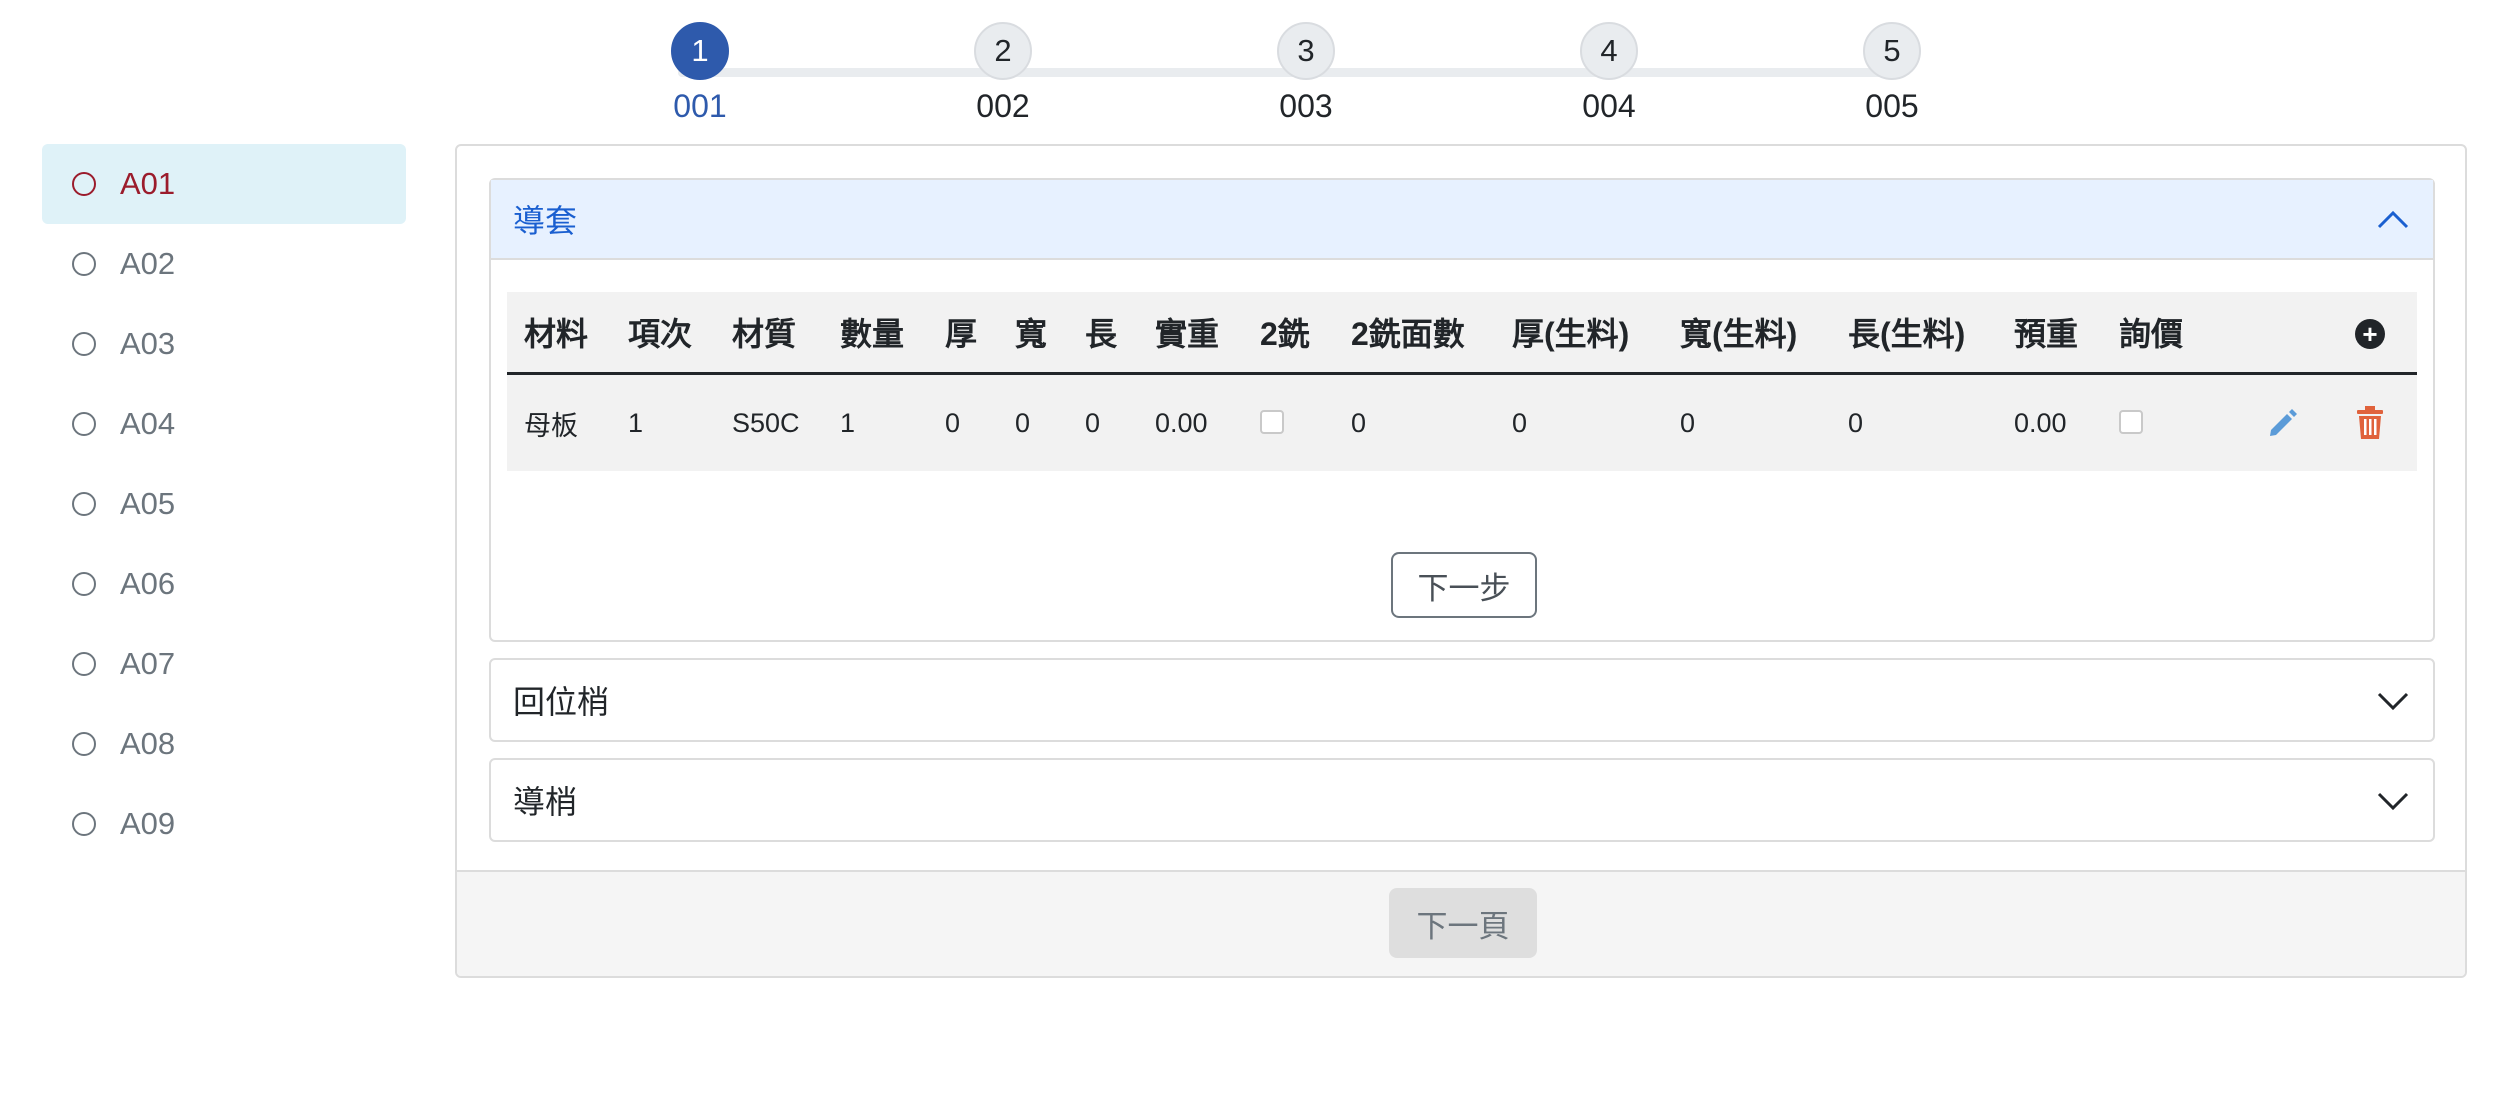 The width and height of the screenshot is (2510, 1096). Describe the element at coordinates (1306, 106) in the screenshot. I see `step-label: 003` at that location.